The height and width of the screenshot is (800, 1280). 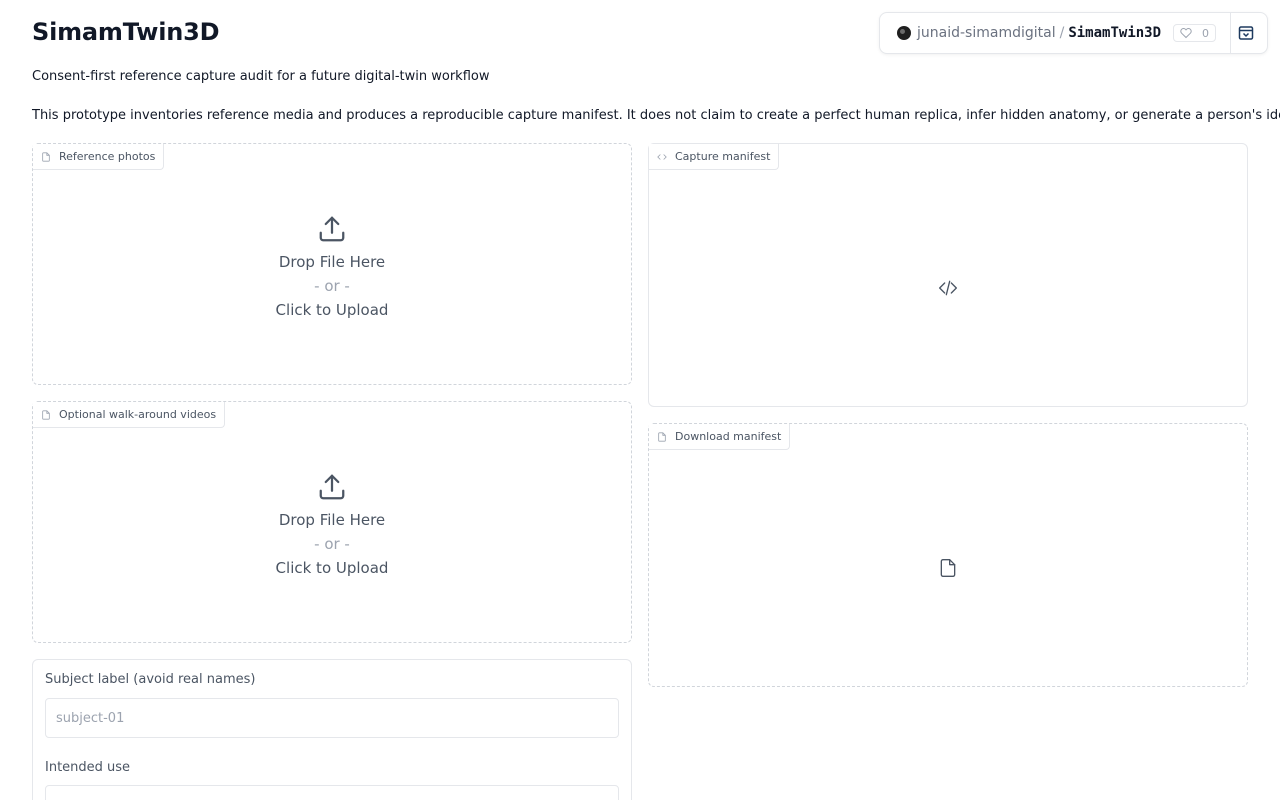 I want to click on subject-label-input, so click(x=332, y=718).